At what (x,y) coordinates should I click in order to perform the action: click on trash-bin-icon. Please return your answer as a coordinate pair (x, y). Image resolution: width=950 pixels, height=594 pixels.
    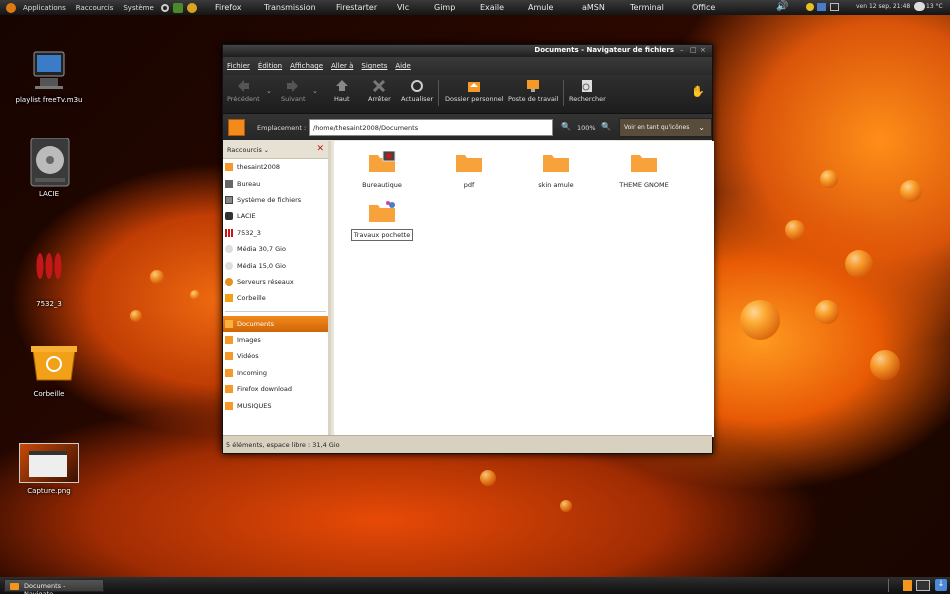
    Looking at the image, I should click on (52, 364).